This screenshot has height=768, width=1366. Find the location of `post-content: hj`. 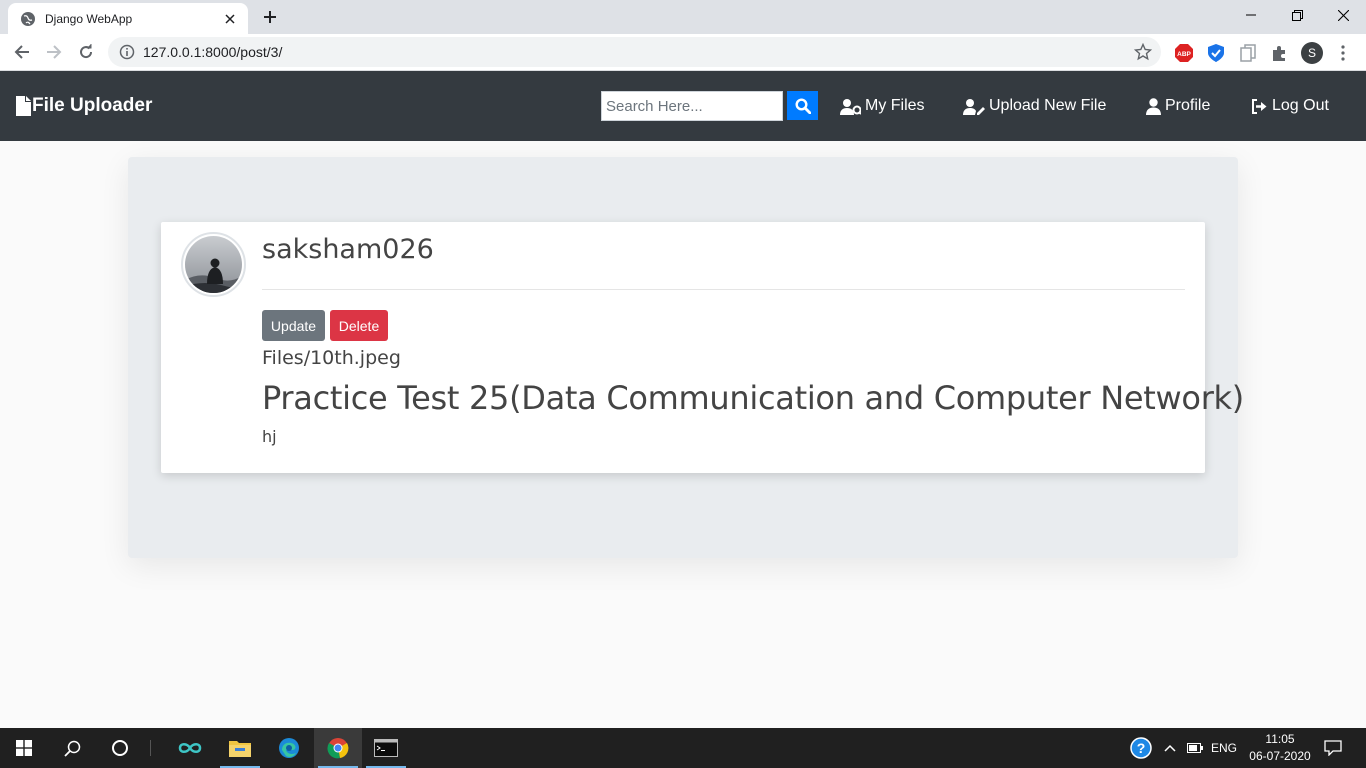

post-content: hj is located at coordinates (269, 436).